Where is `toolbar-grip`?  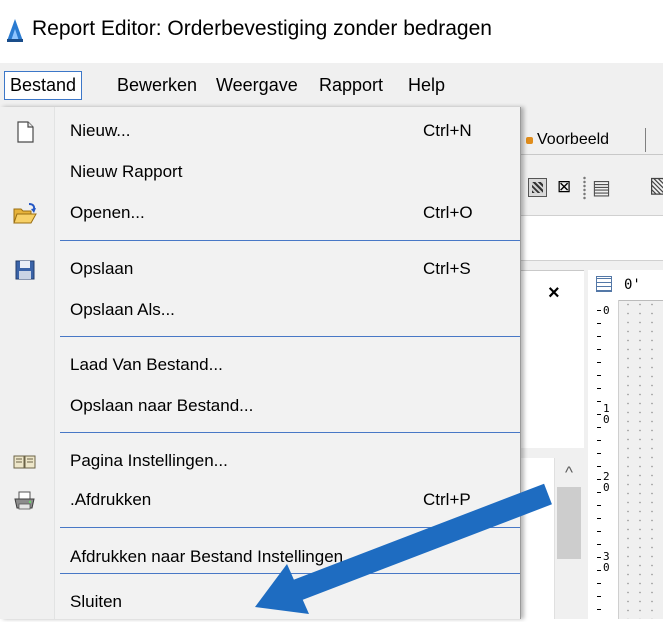
toolbar-grip is located at coordinates (584, 188).